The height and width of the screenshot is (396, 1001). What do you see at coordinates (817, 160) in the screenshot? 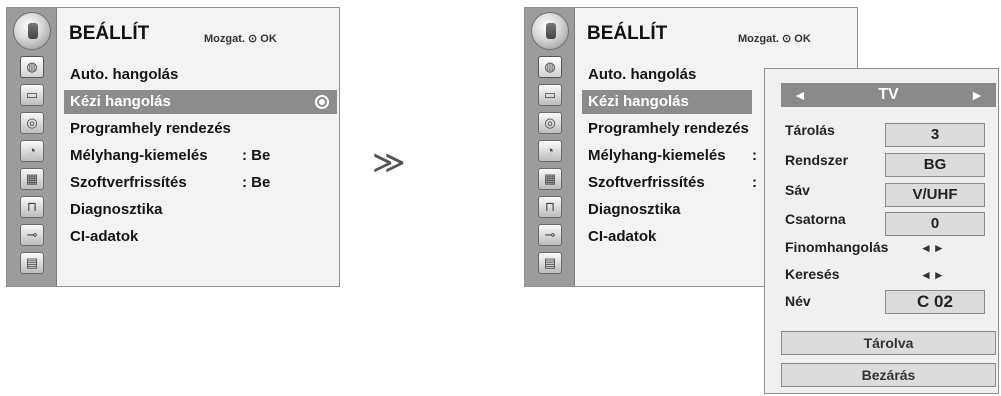
I see `field-label-system: Rendszer` at bounding box center [817, 160].